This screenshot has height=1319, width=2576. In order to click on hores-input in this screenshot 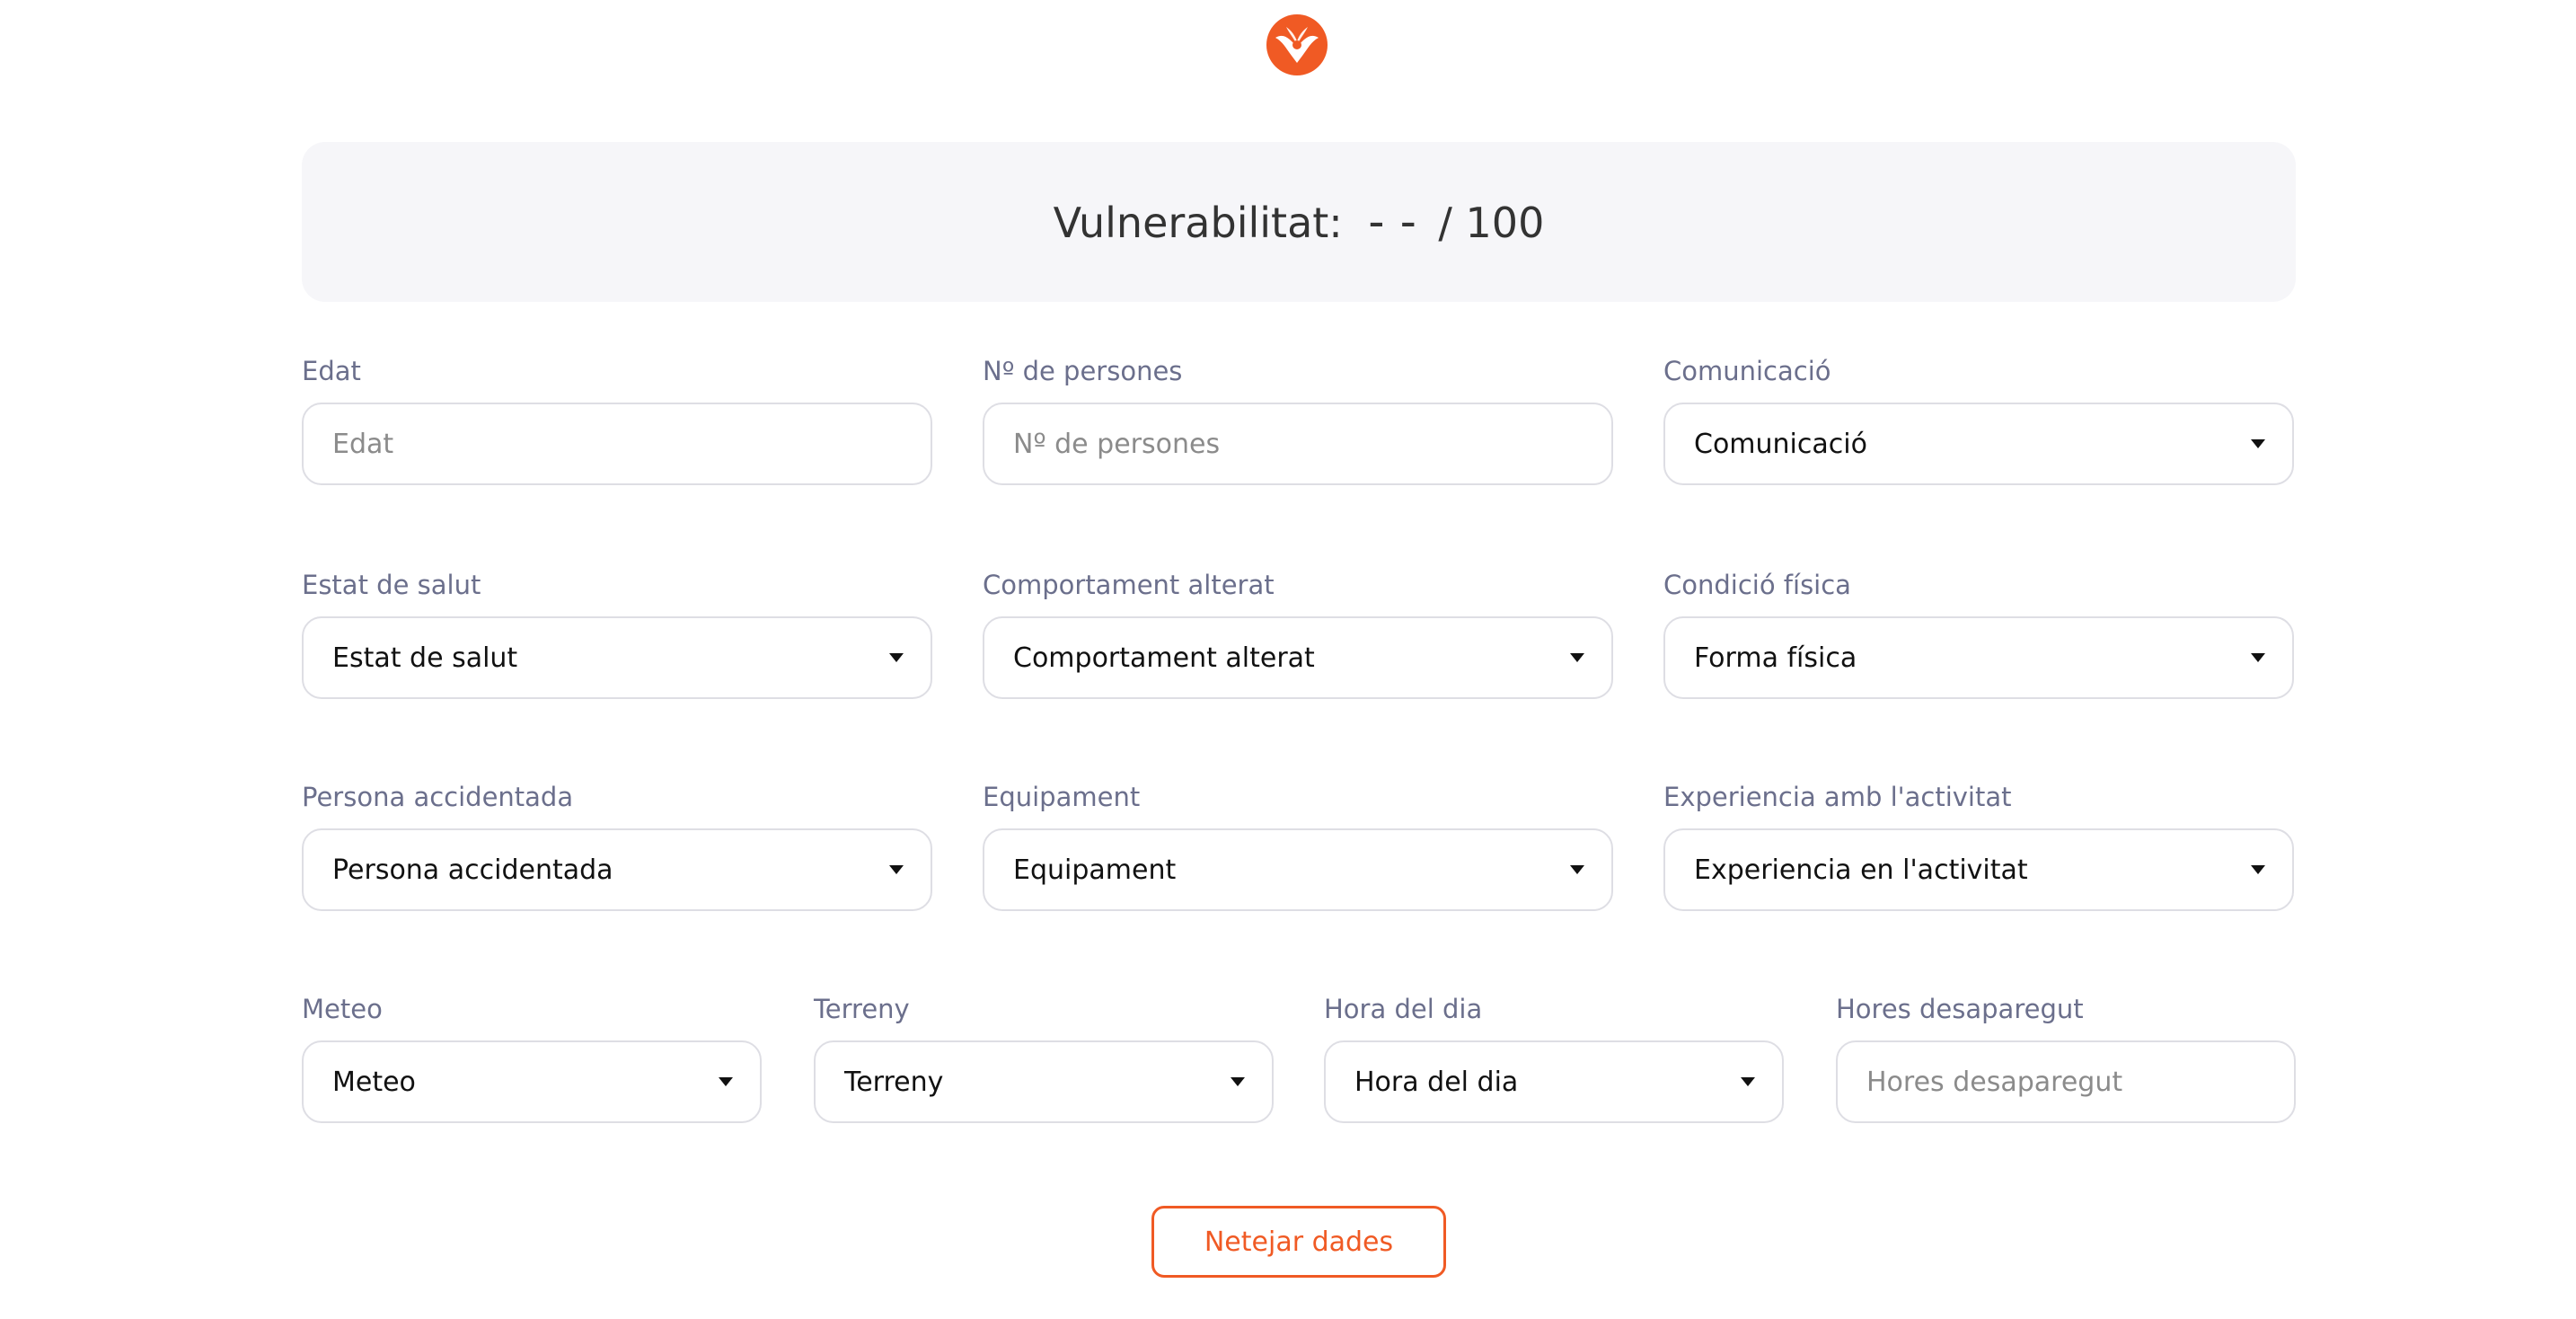, I will do `click(2066, 1081)`.